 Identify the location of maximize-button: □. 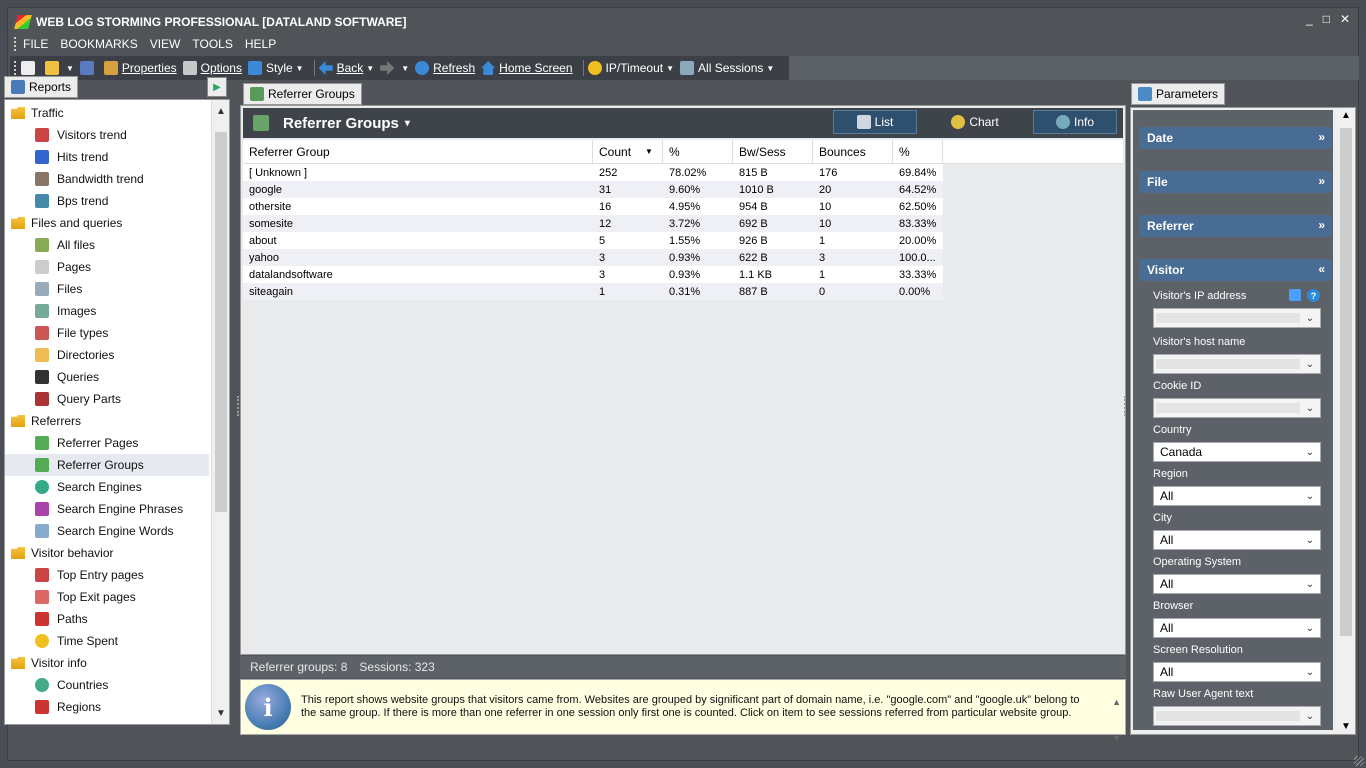
(1326, 19).